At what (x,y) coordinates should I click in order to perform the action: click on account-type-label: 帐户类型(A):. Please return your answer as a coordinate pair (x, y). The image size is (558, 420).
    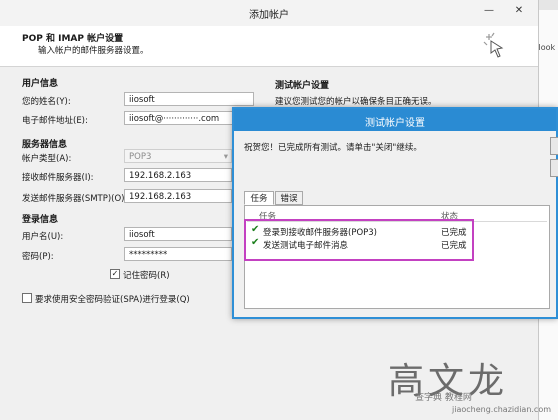
    Looking at the image, I should click on (47, 159).